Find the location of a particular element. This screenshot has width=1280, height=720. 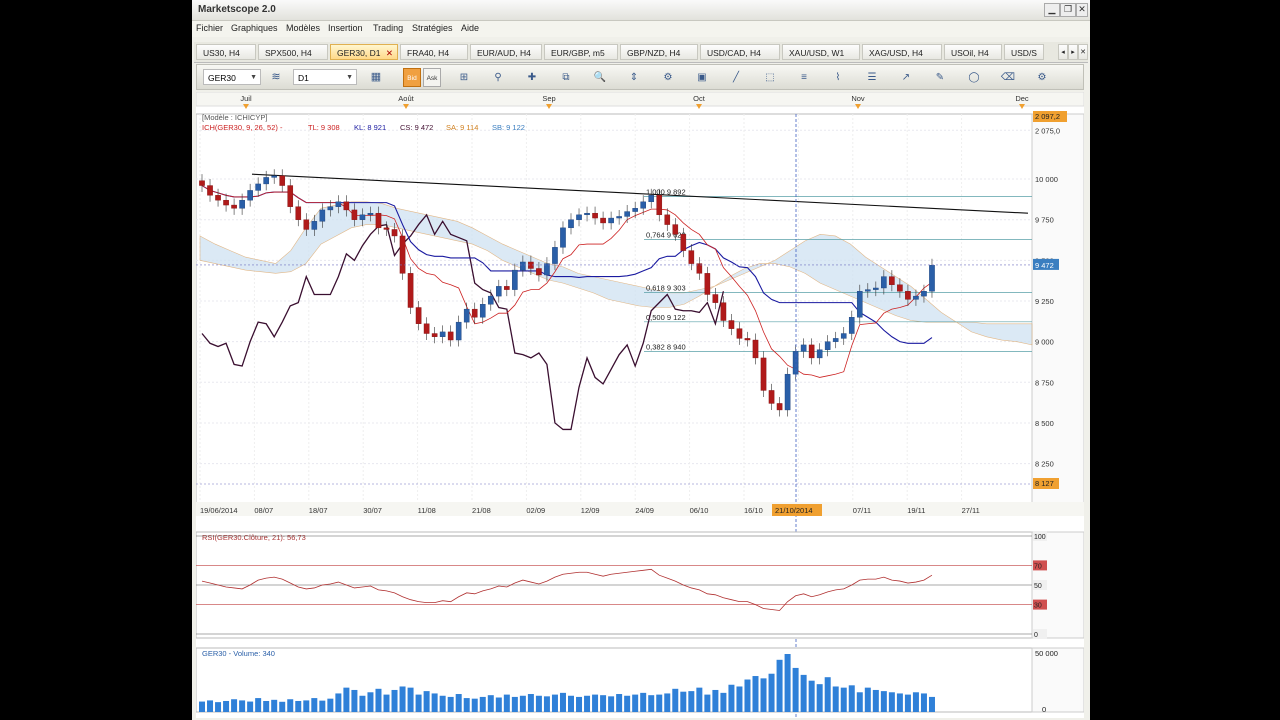

chart-type-icon: ≋ is located at coordinates (276, 77).